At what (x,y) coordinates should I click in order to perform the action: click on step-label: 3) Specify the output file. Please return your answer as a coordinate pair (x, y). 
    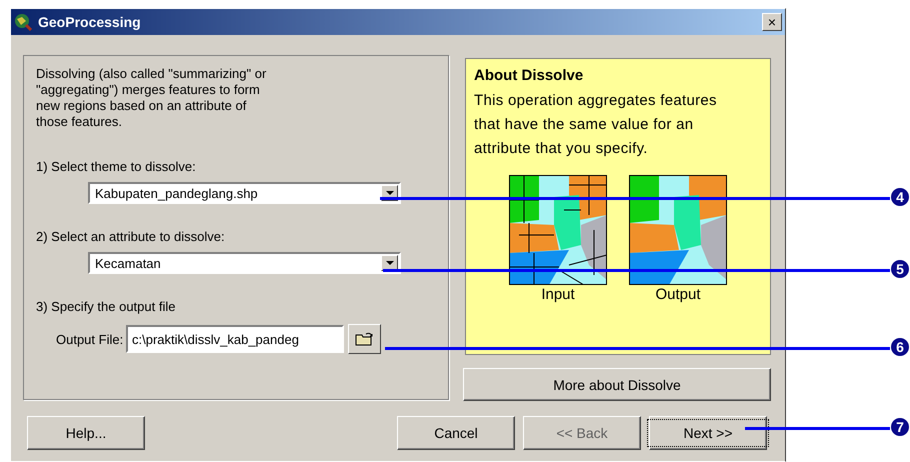
    Looking at the image, I should click on (106, 307).